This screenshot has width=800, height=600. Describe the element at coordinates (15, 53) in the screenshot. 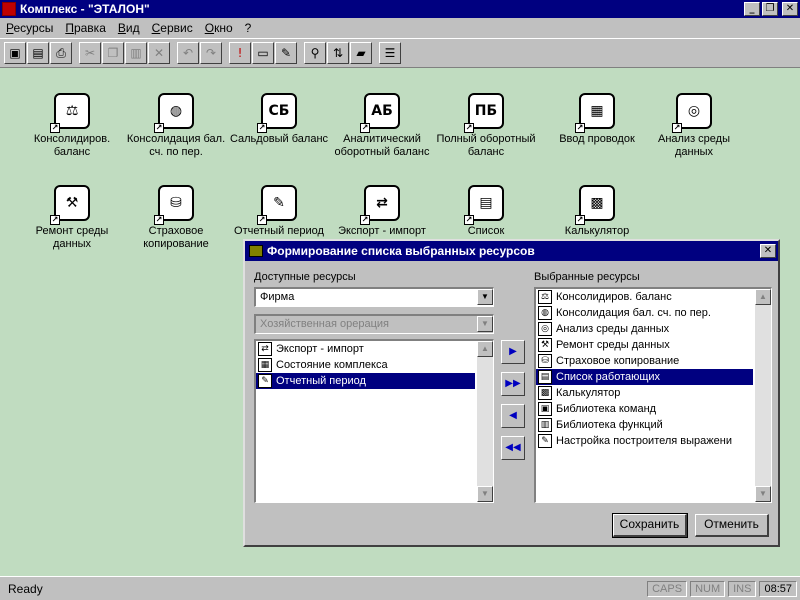

I see `save-icon: ▣` at that location.